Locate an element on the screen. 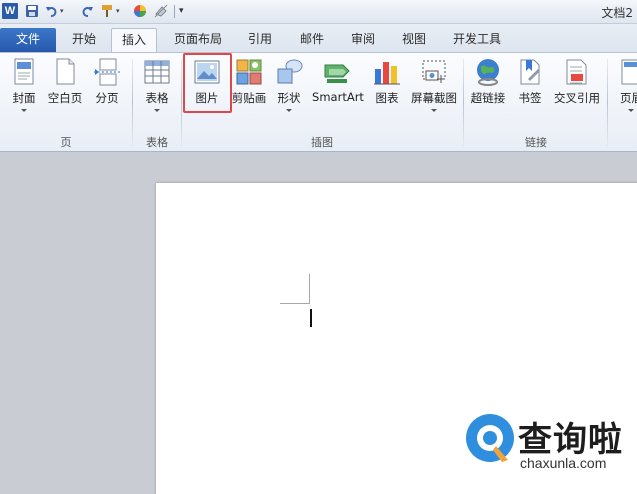 The height and width of the screenshot is (494, 637). tab-insert: 插入 is located at coordinates (134, 40).